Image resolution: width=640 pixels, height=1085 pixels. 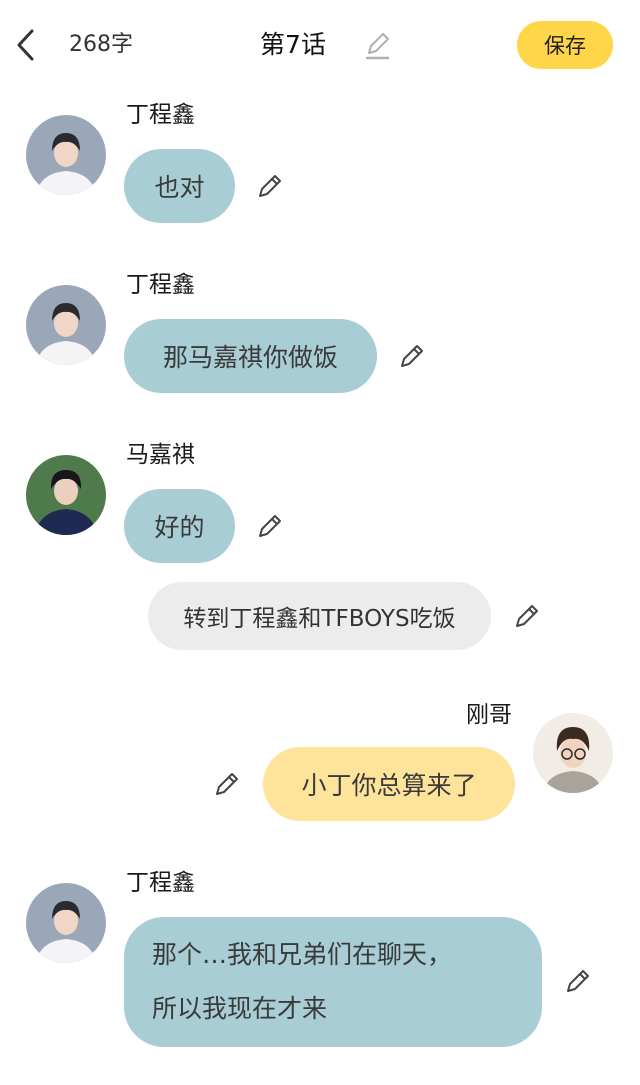 What do you see at coordinates (160, 455) in the screenshot?
I see `sender-name: 马嘉祺` at bounding box center [160, 455].